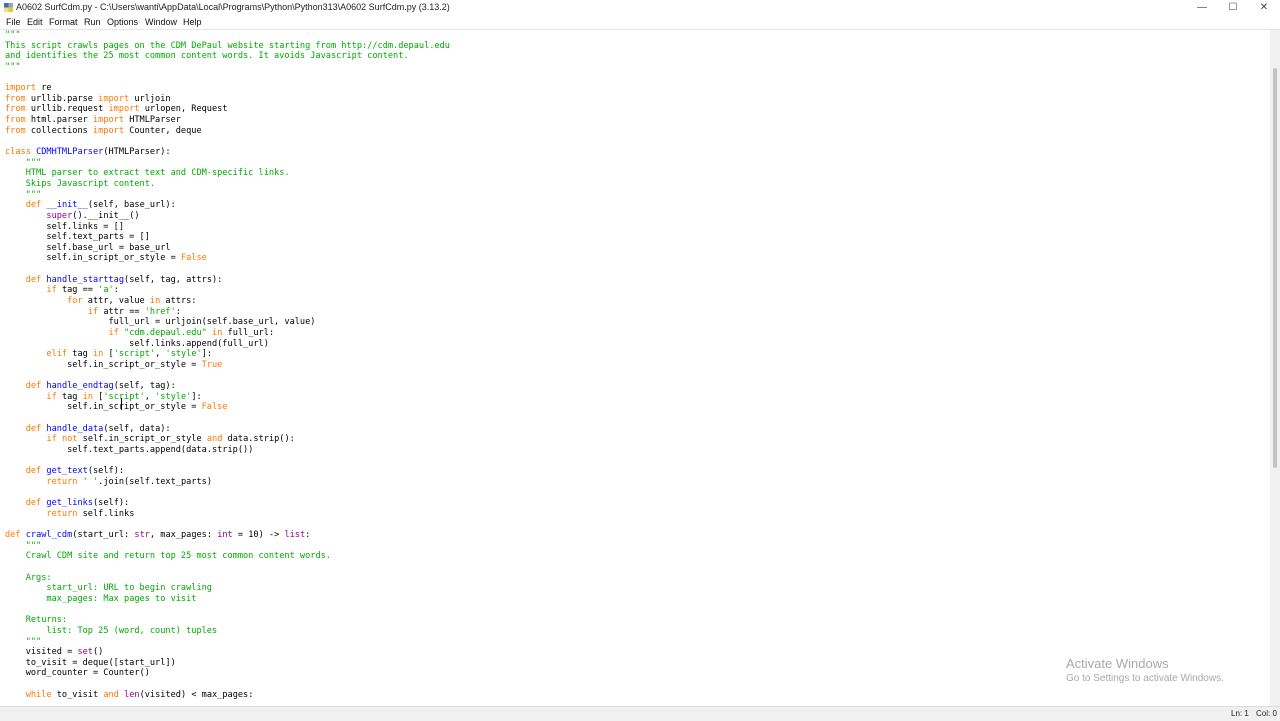 Image resolution: width=1280 pixels, height=721 pixels. Describe the element at coordinates (227, 333) in the screenshot. I see `code-line: if "cdm.depaul.edu" in full_url:` at that location.